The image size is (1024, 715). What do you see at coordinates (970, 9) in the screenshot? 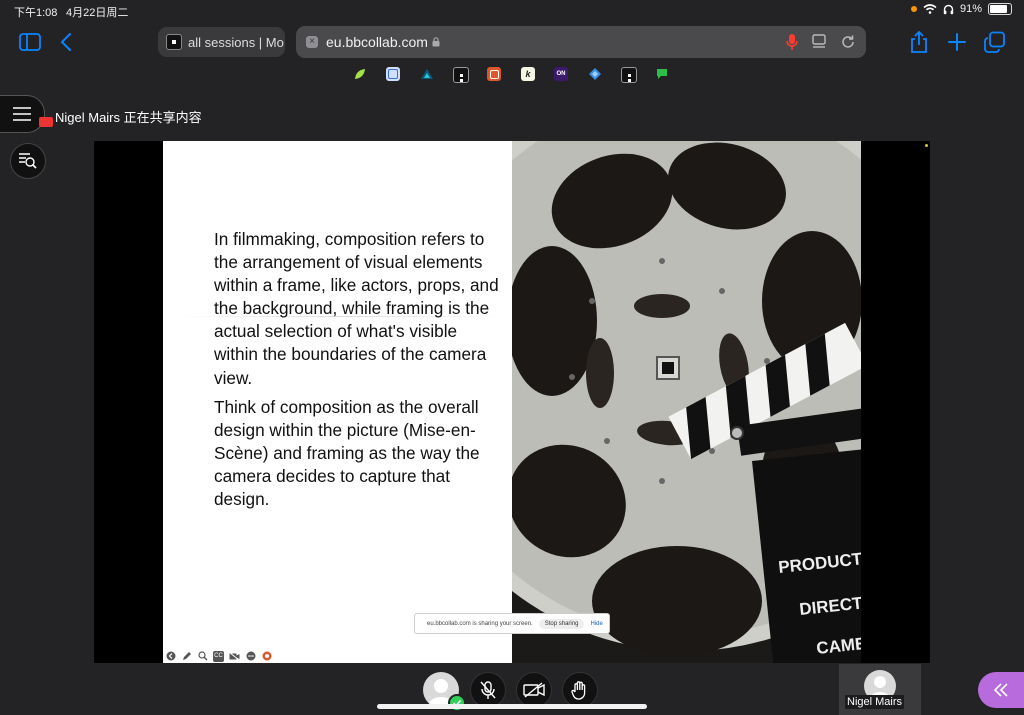
I see `battery-percent: 91%` at bounding box center [970, 9].